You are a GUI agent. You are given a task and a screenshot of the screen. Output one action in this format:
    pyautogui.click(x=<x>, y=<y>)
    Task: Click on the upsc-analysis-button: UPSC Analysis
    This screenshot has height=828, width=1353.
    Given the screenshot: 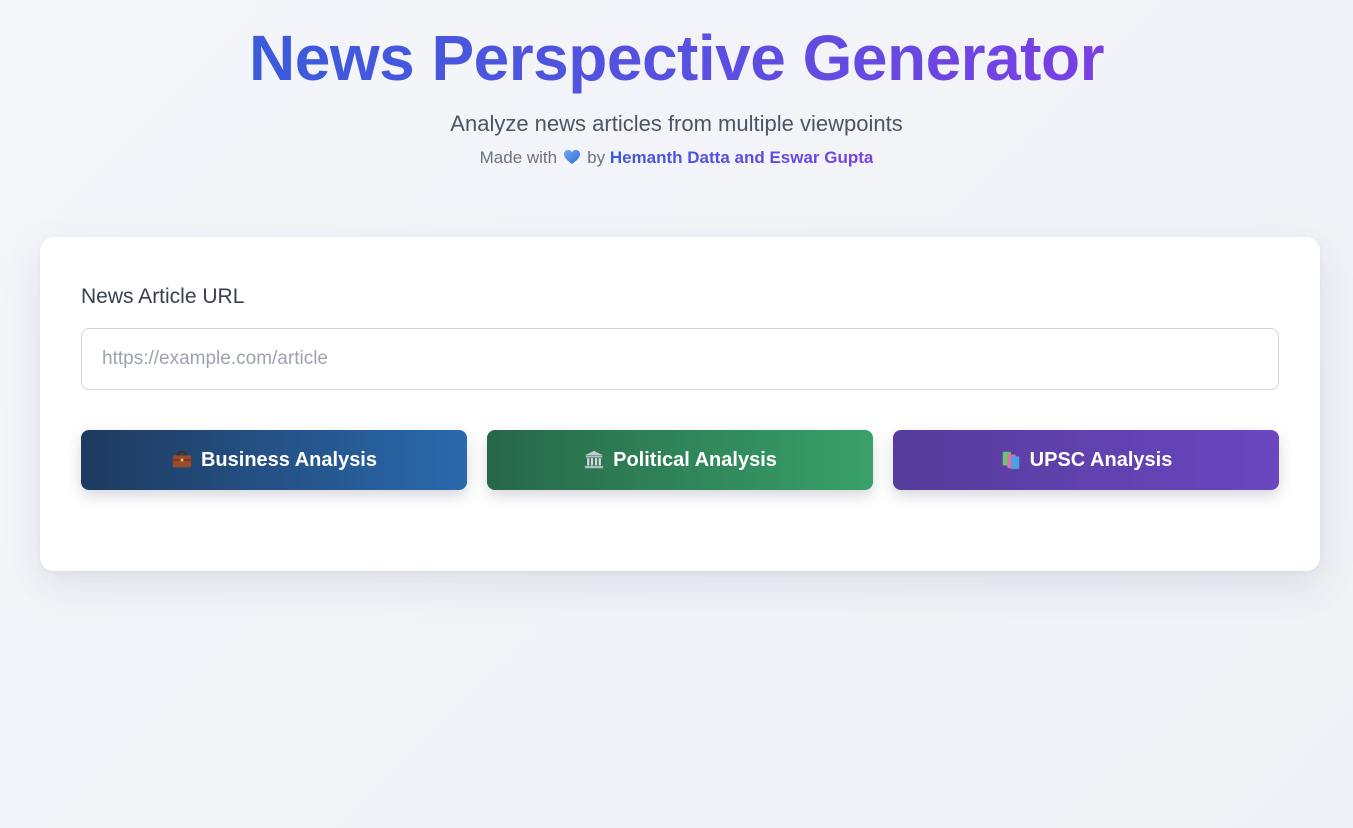 What is the action you would take?
    pyautogui.click(x=1086, y=460)
    